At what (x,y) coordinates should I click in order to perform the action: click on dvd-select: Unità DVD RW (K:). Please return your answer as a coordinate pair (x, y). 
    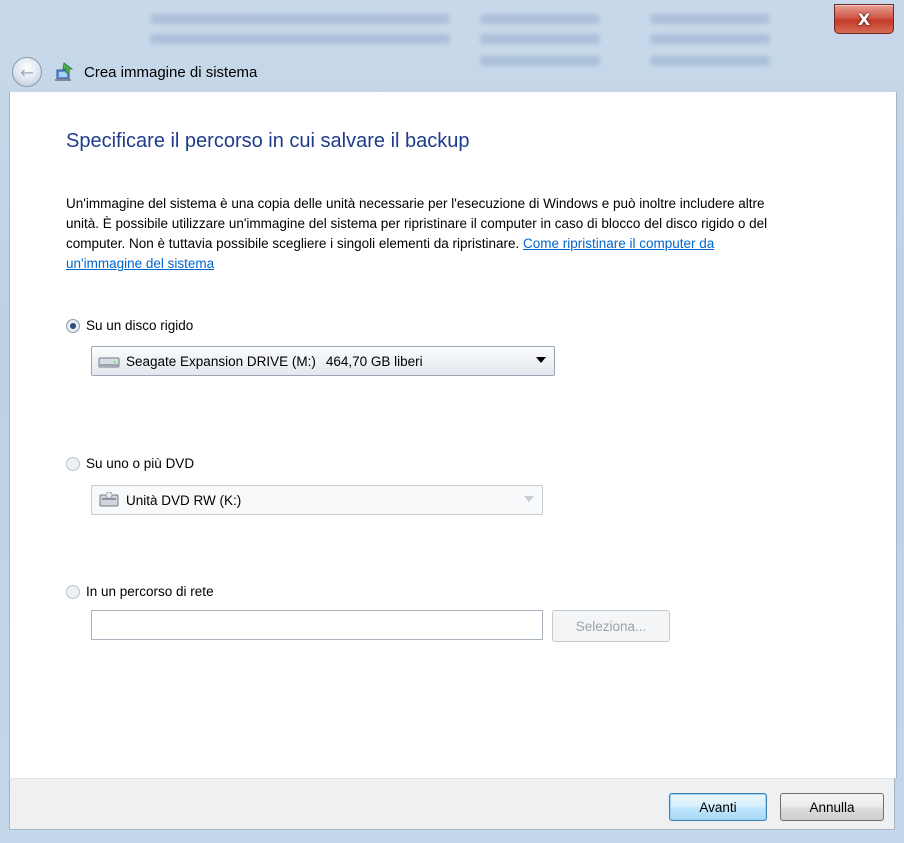
    Looking at the image, I should click on (317, 500).